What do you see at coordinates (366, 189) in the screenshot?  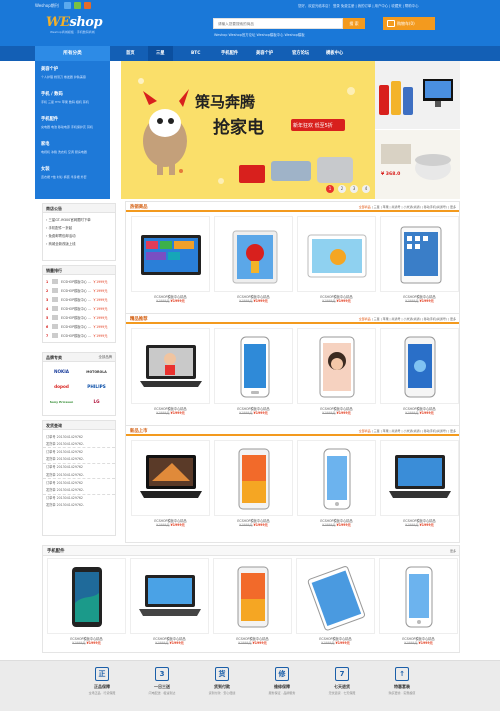 I see `banner-dot-4: 4` at bounding box center [366, 189].